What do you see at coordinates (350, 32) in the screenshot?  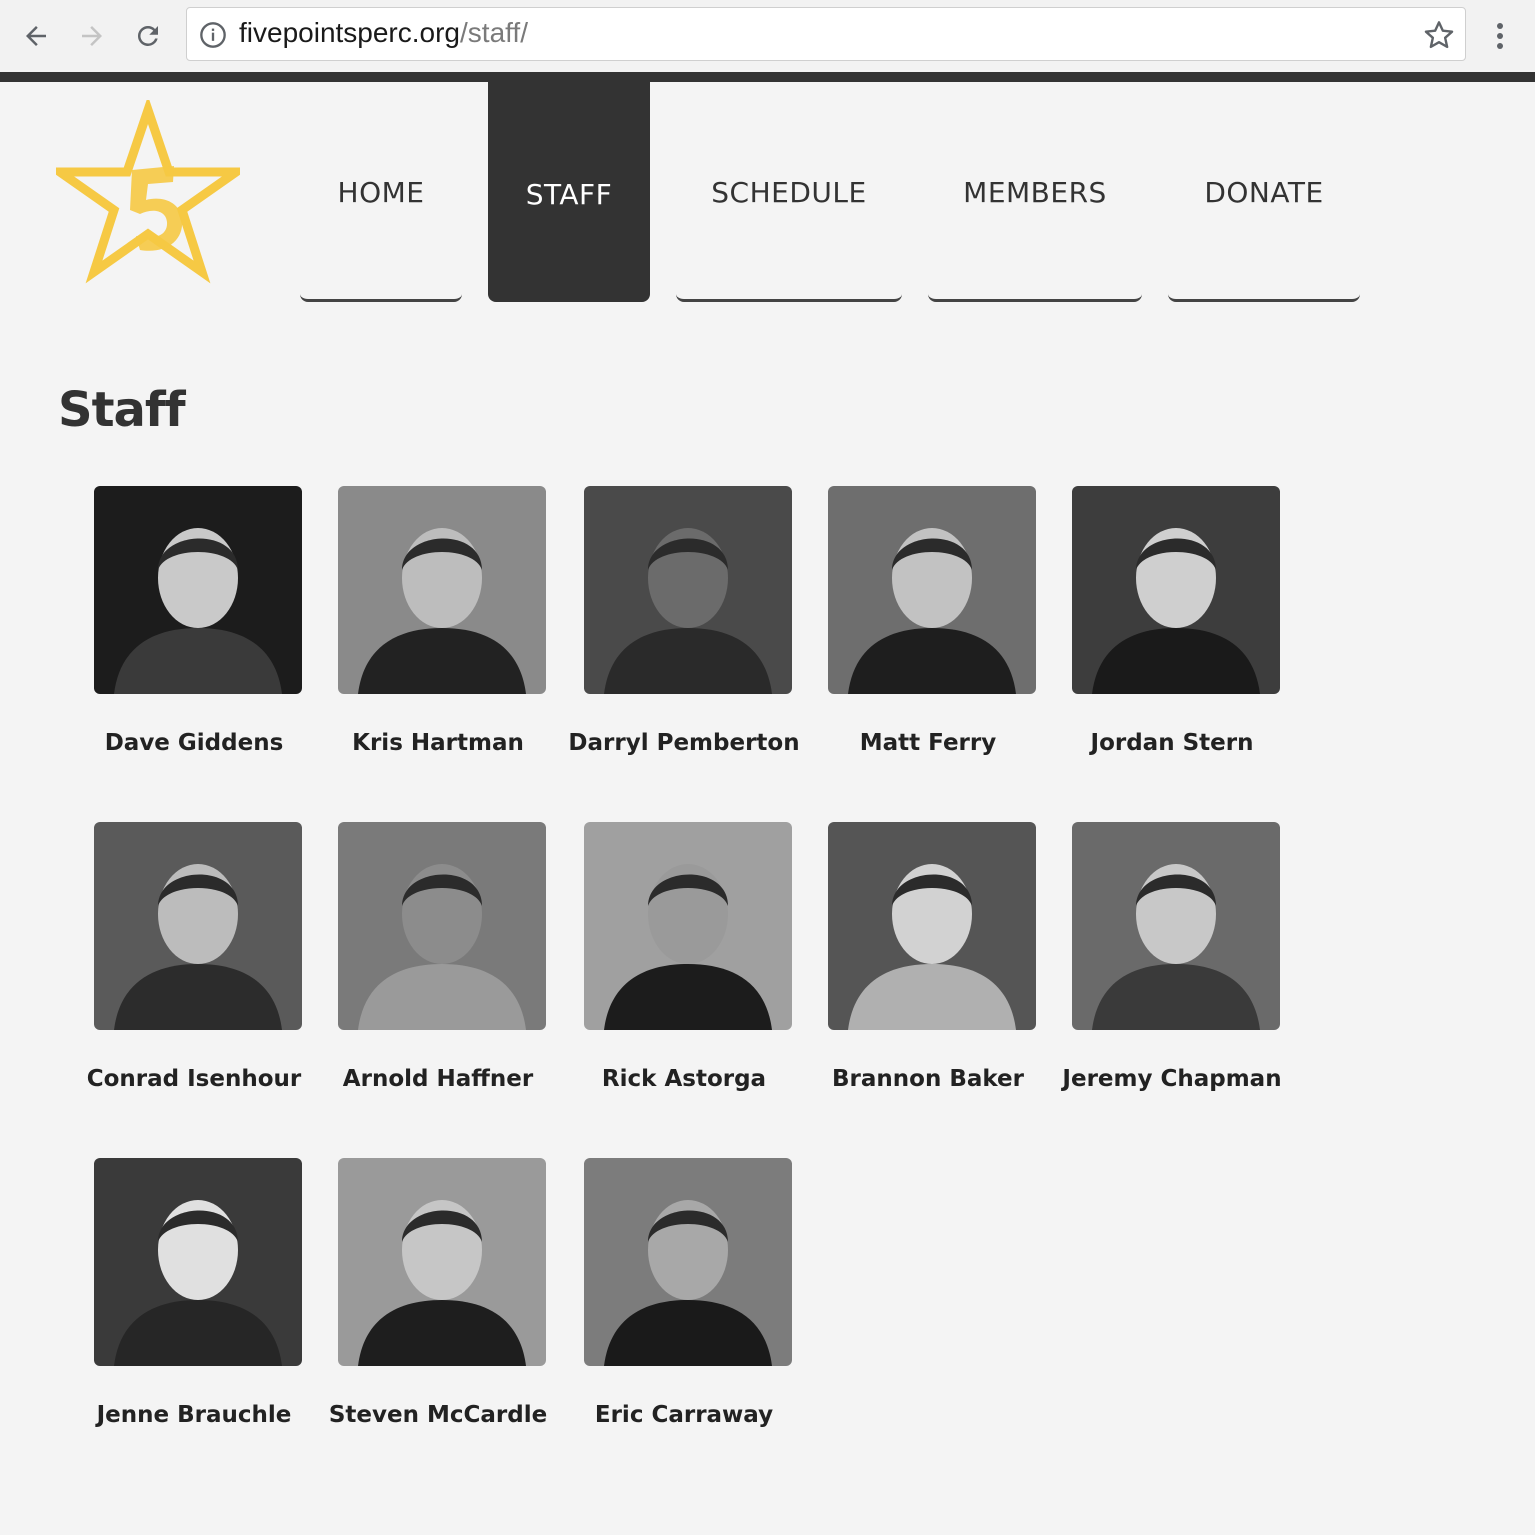 I see `url-host: fivepointsperc.org` at bounding box center [350, 32].